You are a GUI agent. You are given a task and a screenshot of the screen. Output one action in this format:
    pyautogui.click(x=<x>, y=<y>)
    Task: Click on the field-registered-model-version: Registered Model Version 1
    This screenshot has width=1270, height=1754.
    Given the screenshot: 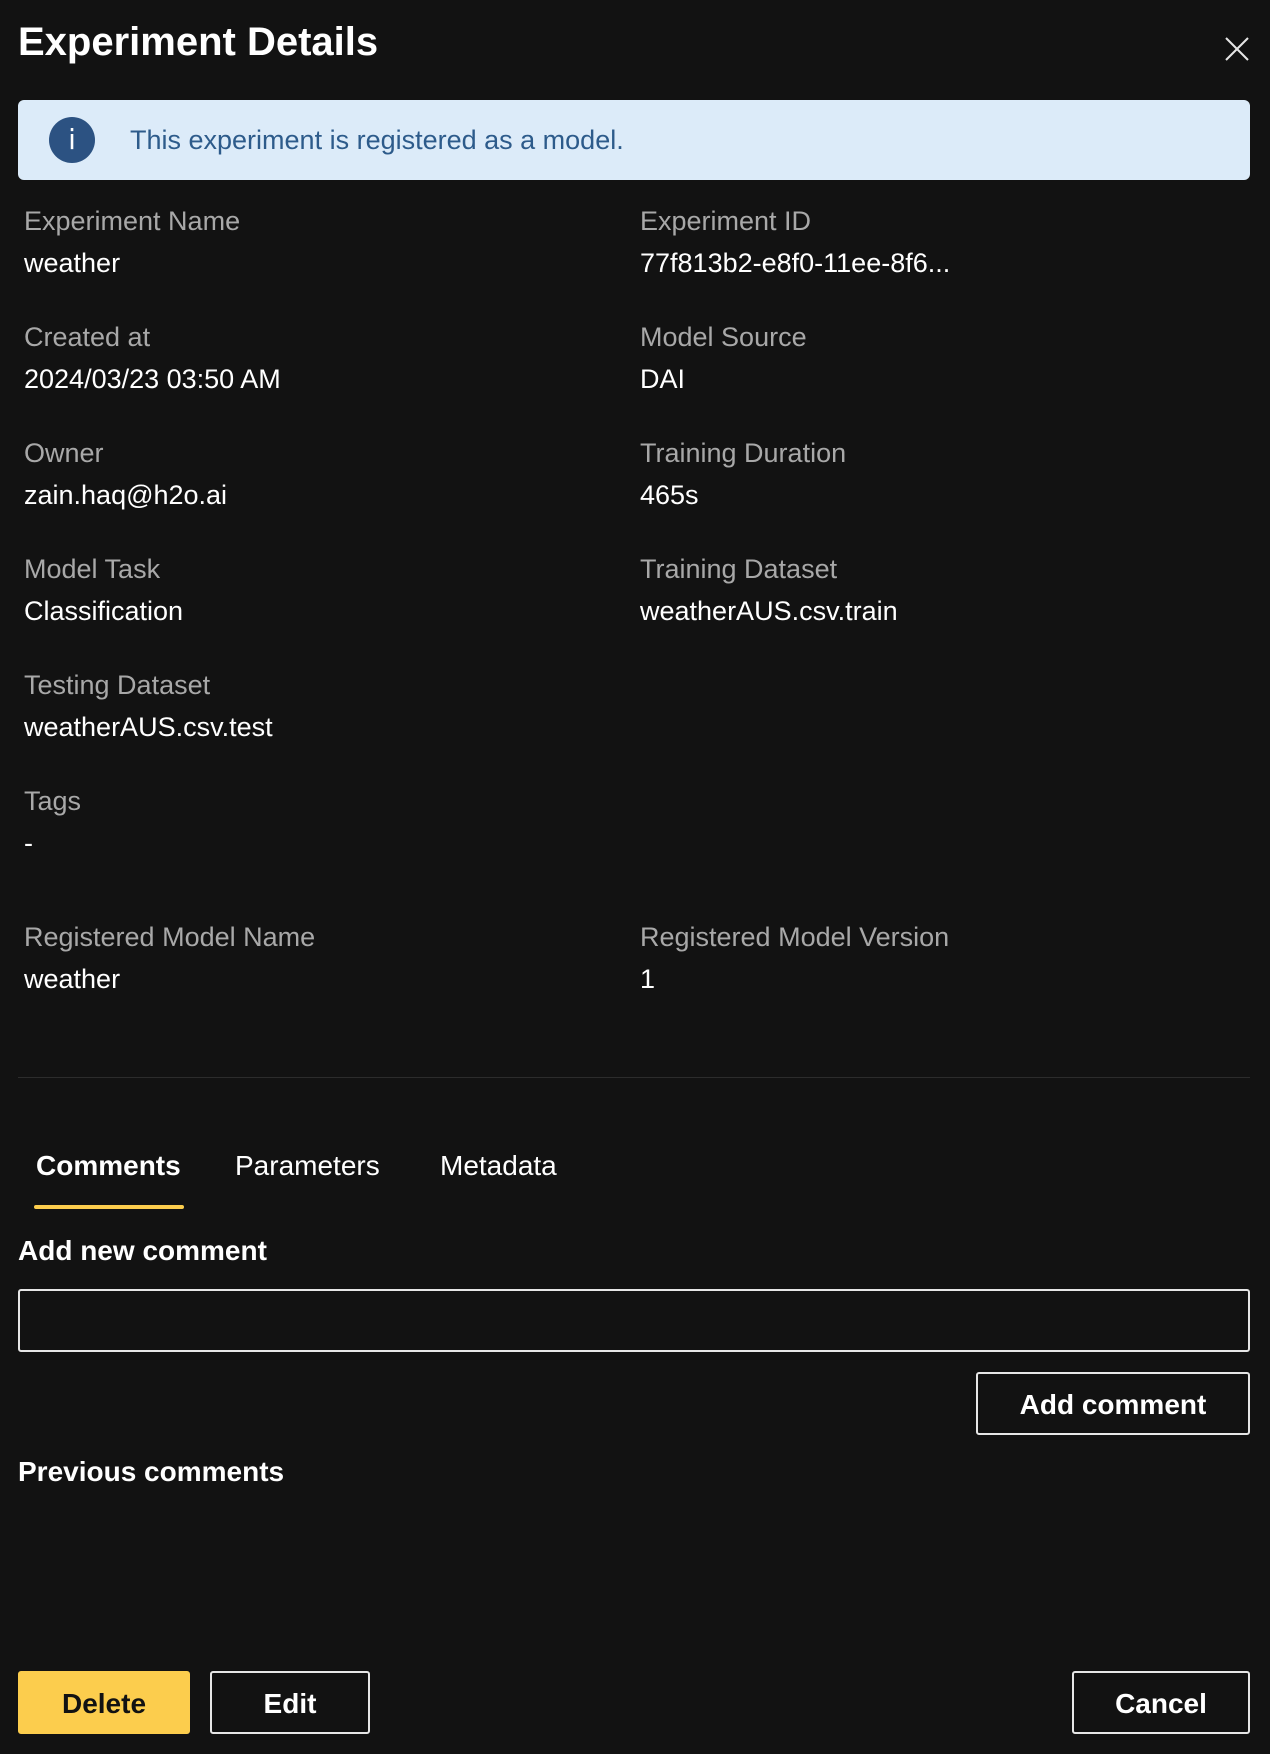 What is the action you would take?
    pyautogui.click(x=794, y=958)
    